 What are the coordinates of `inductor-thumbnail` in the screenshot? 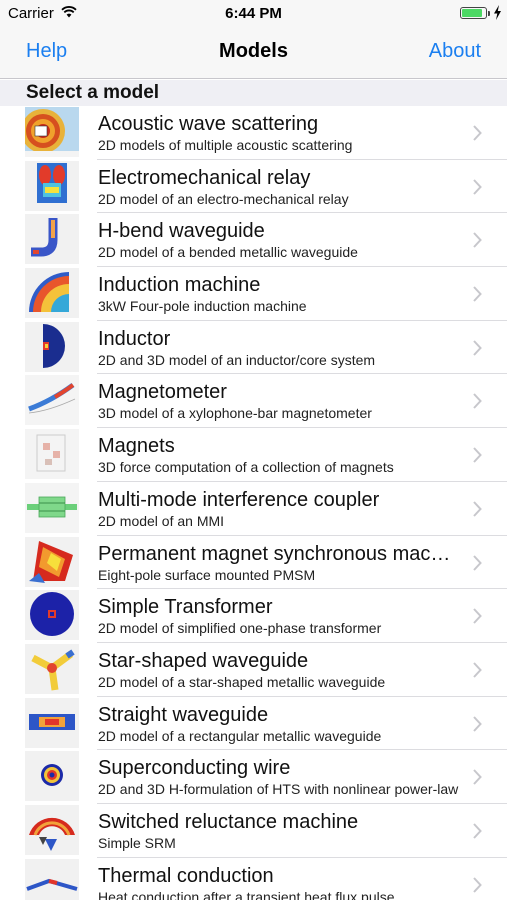 It's located at (52, 346).